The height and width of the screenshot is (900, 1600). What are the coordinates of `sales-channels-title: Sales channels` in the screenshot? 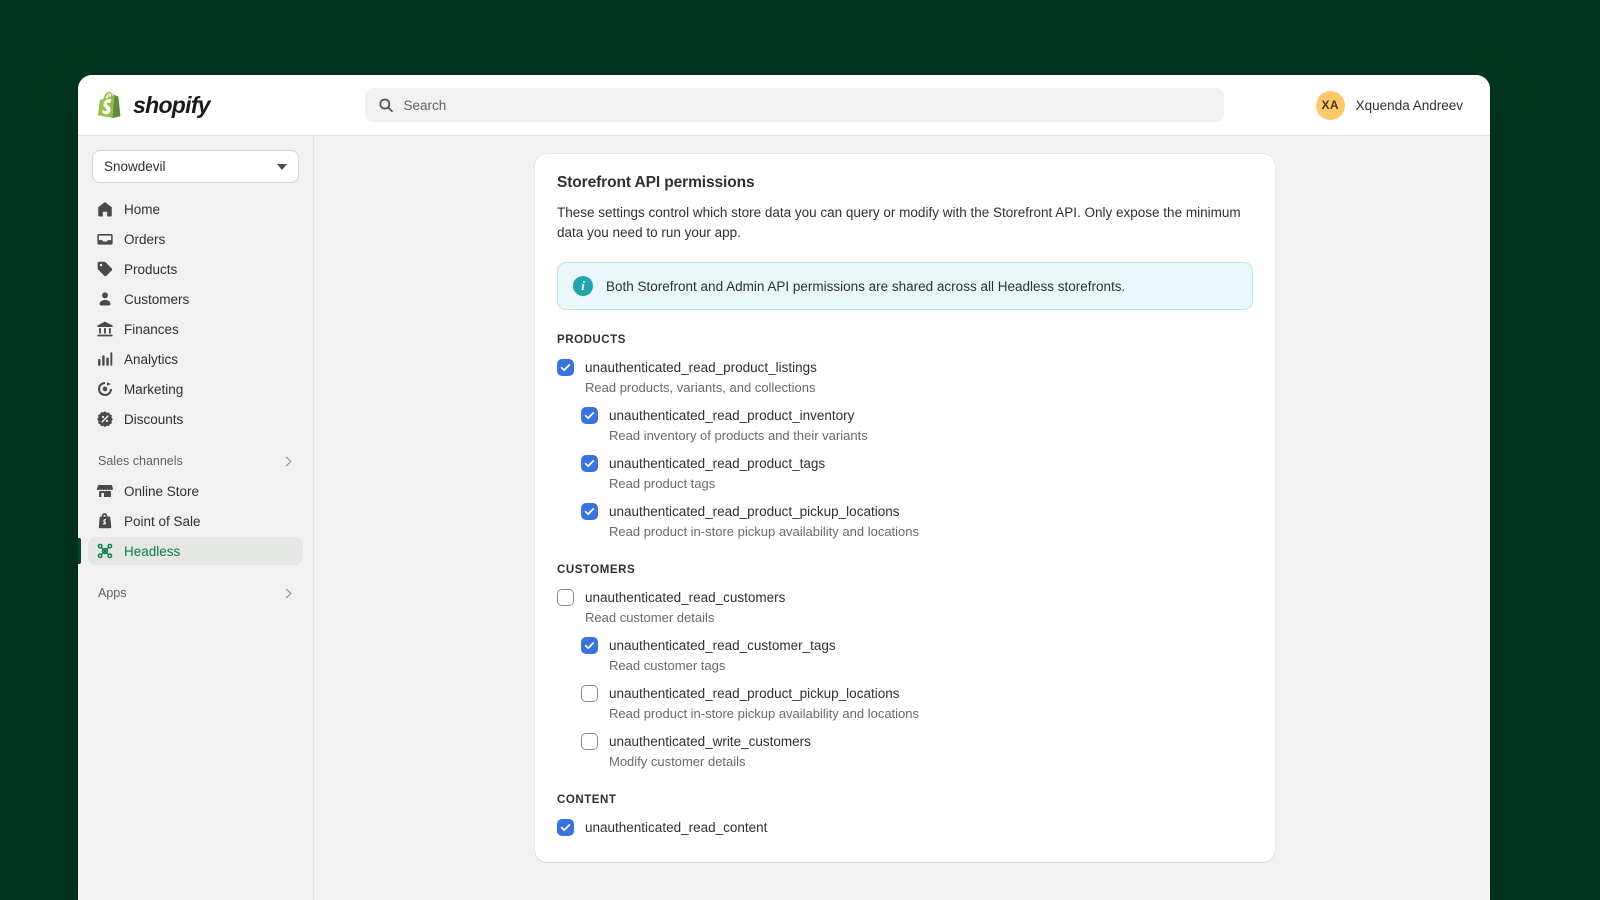 It's located at (140, 461).